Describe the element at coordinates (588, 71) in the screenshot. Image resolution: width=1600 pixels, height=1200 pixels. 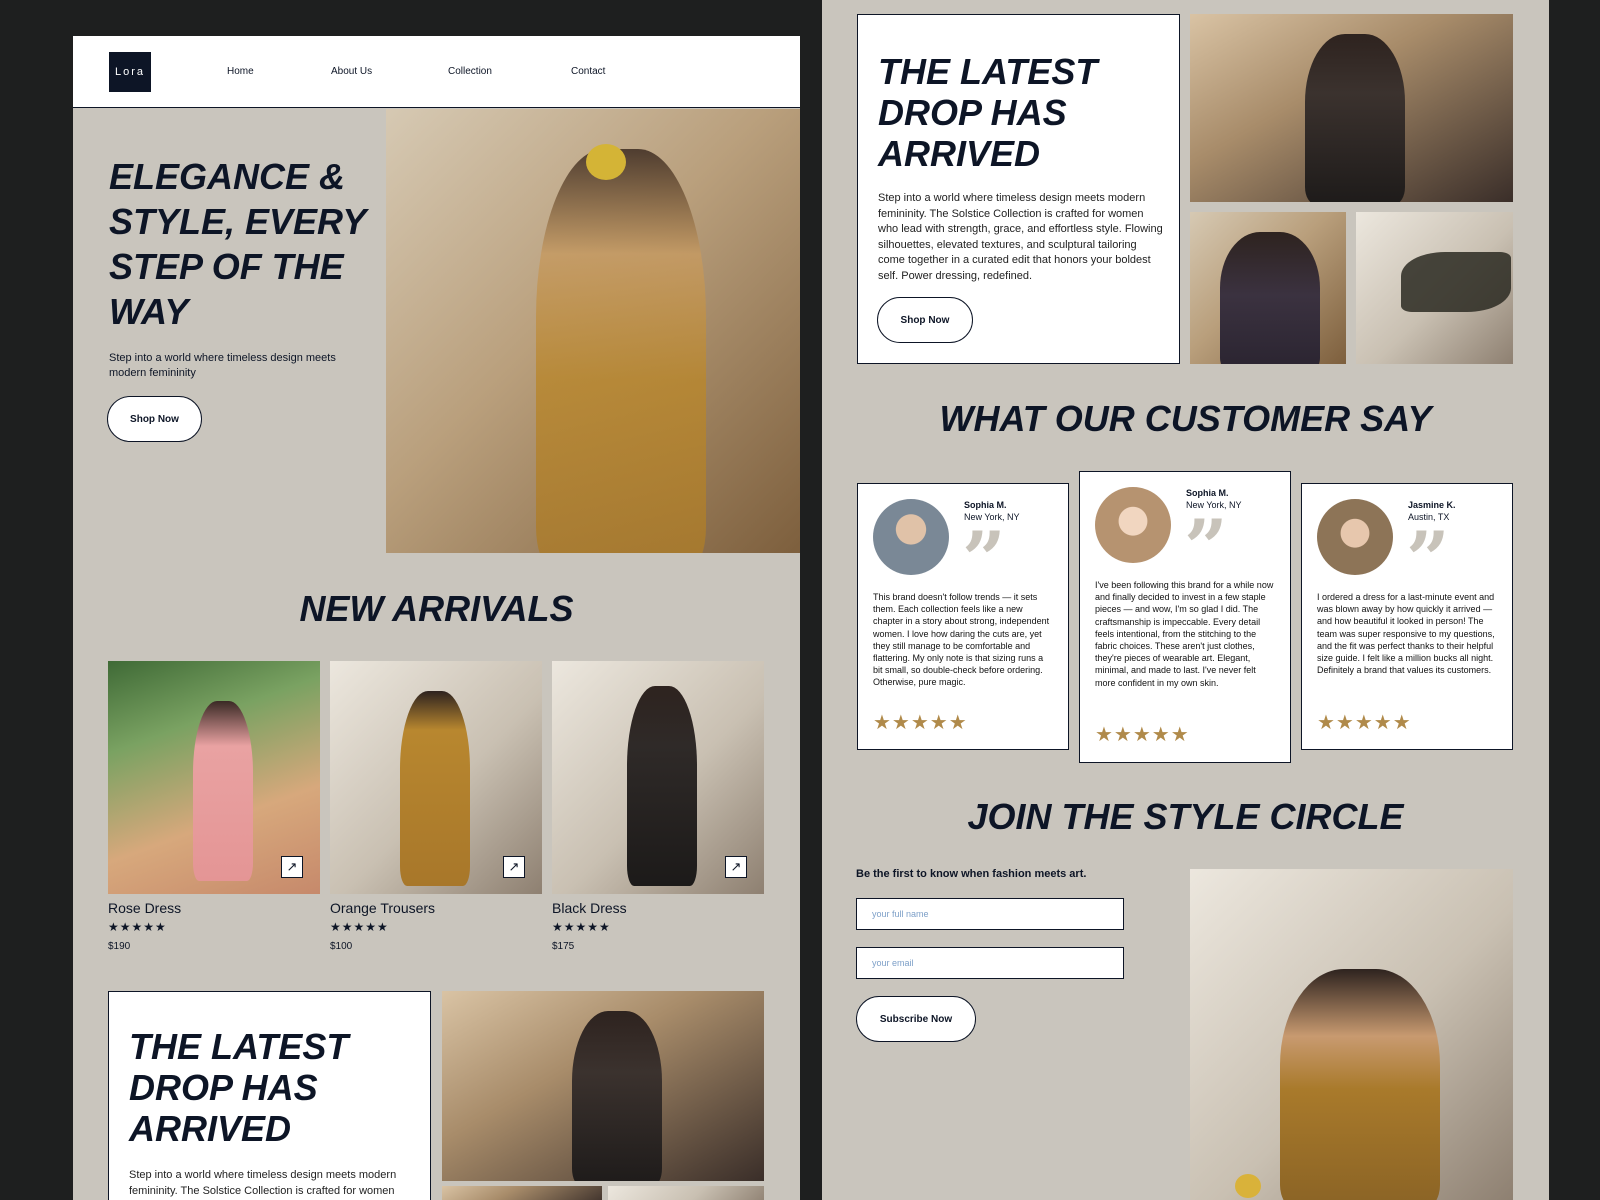
I see `nav-link-contact: Contact` at that location.